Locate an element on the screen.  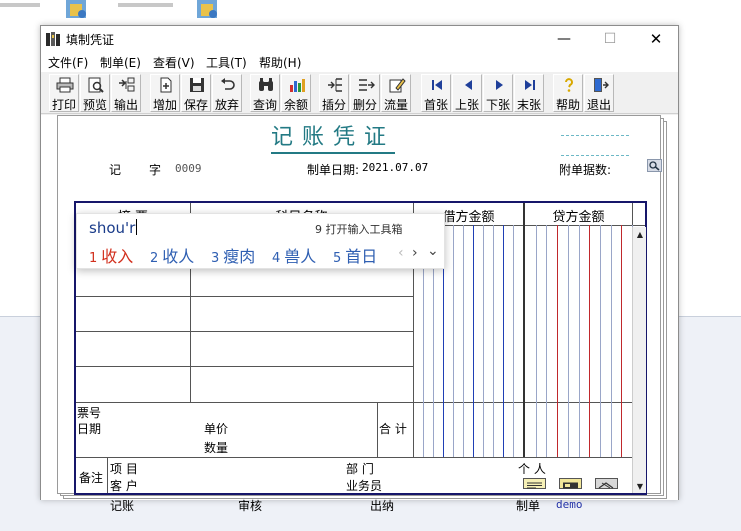
maximize-button: ☐ is located at coordinates (610, 39).